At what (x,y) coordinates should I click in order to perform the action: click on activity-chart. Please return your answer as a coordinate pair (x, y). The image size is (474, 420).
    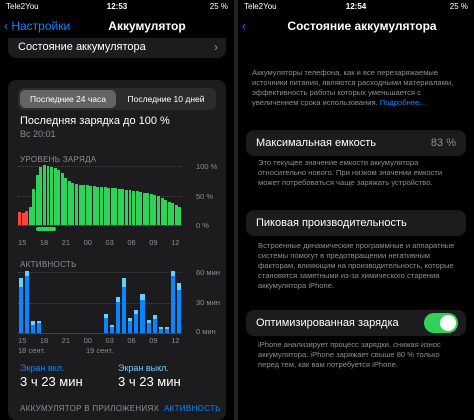
    Looking at the image, I should click on (100, 302).